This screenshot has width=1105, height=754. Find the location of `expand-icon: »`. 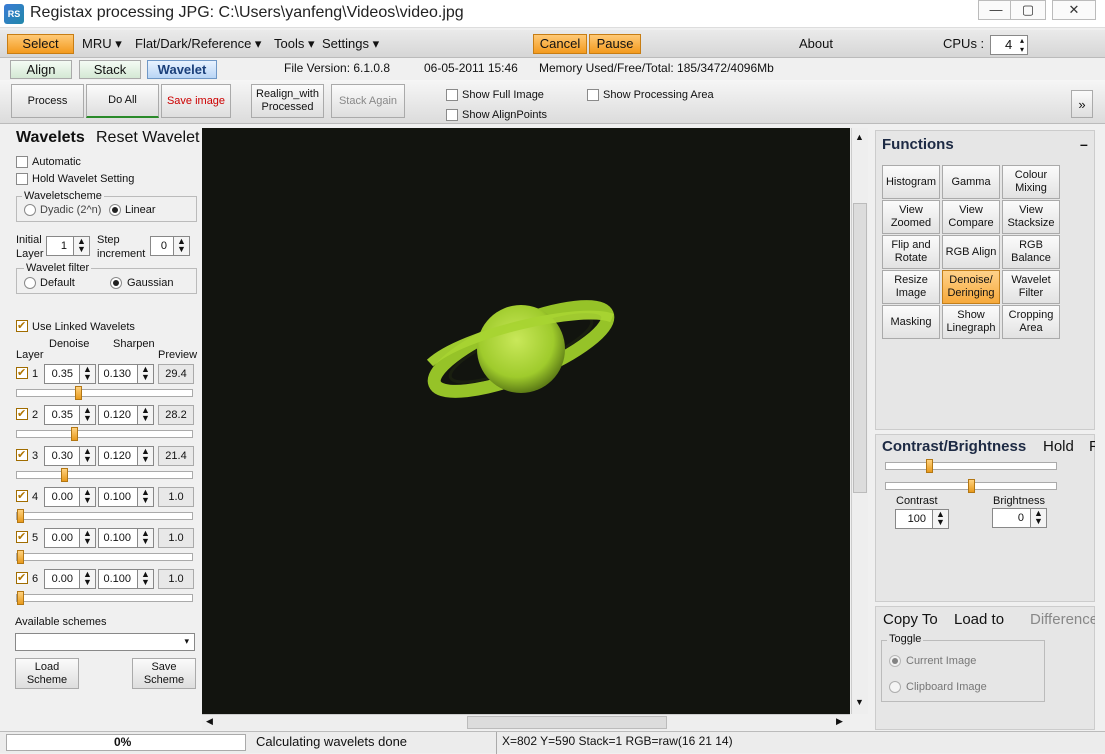

expand-icon: » is located at coordinates (1082, 104).